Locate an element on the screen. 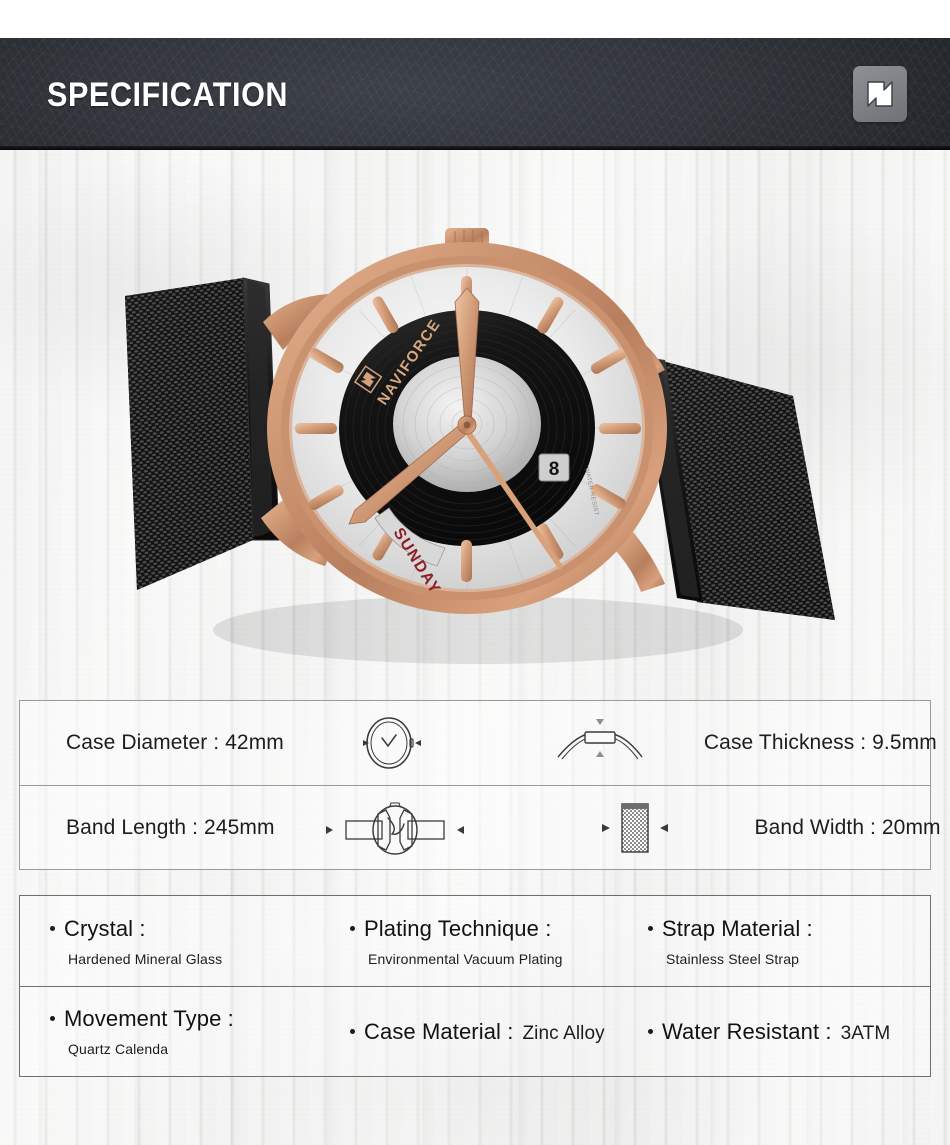  watch-case: NAVIFORCE SUNDAY 8 WATER RESIST is located at coordinates (467, 428).